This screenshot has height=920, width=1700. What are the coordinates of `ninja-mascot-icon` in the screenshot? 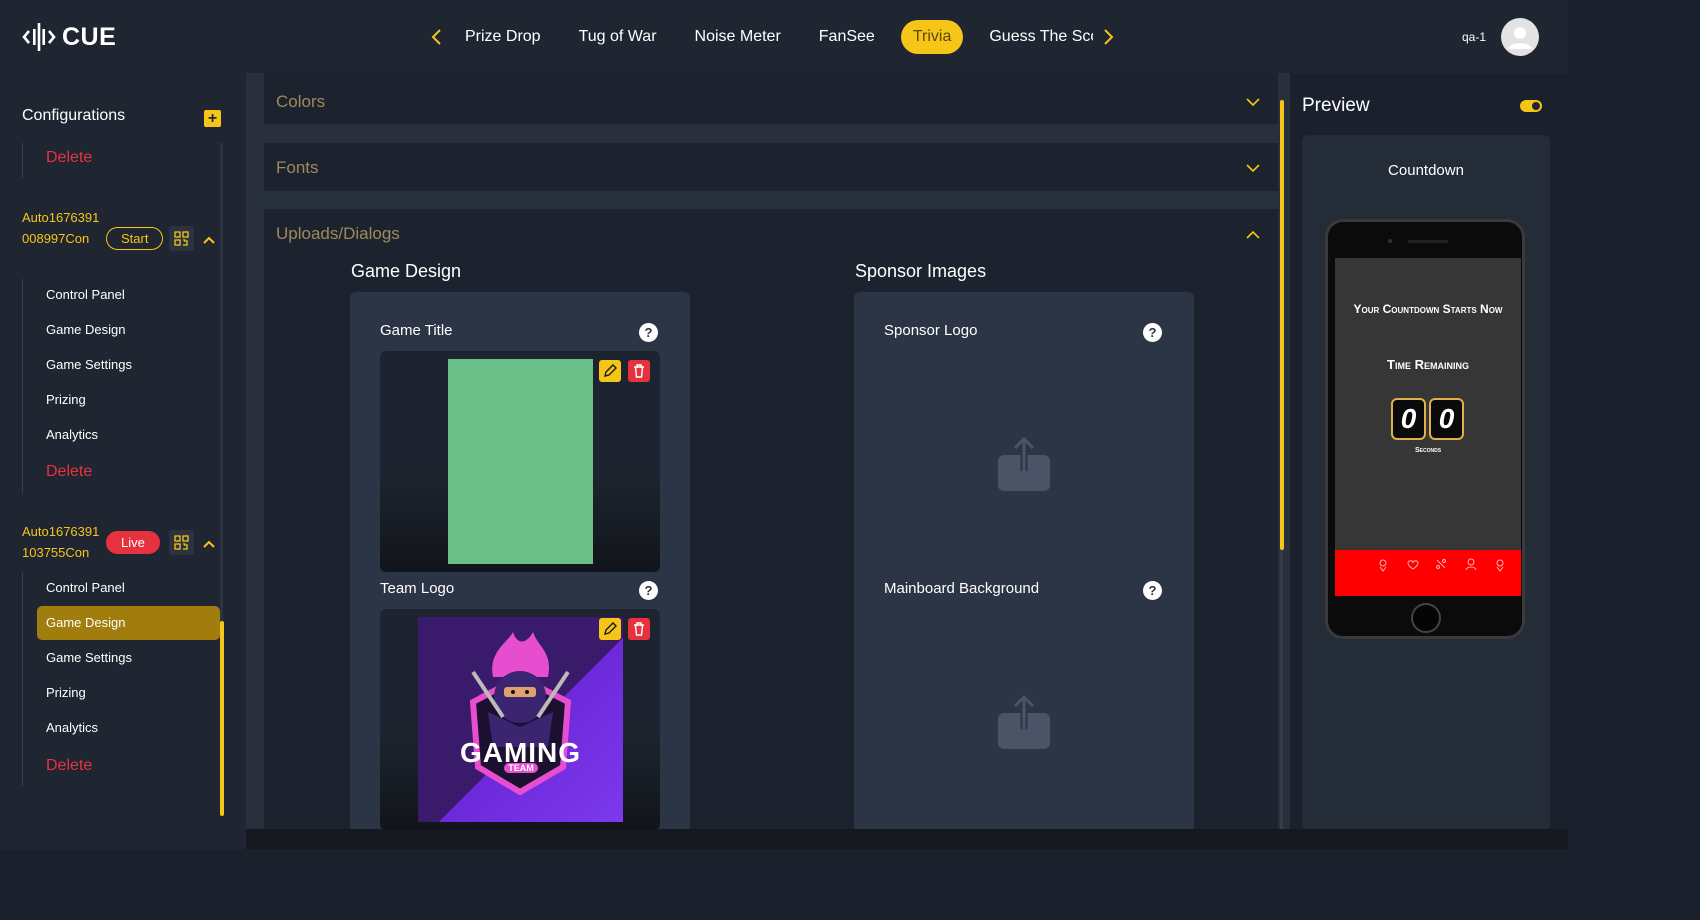 It's located at (520, 714).